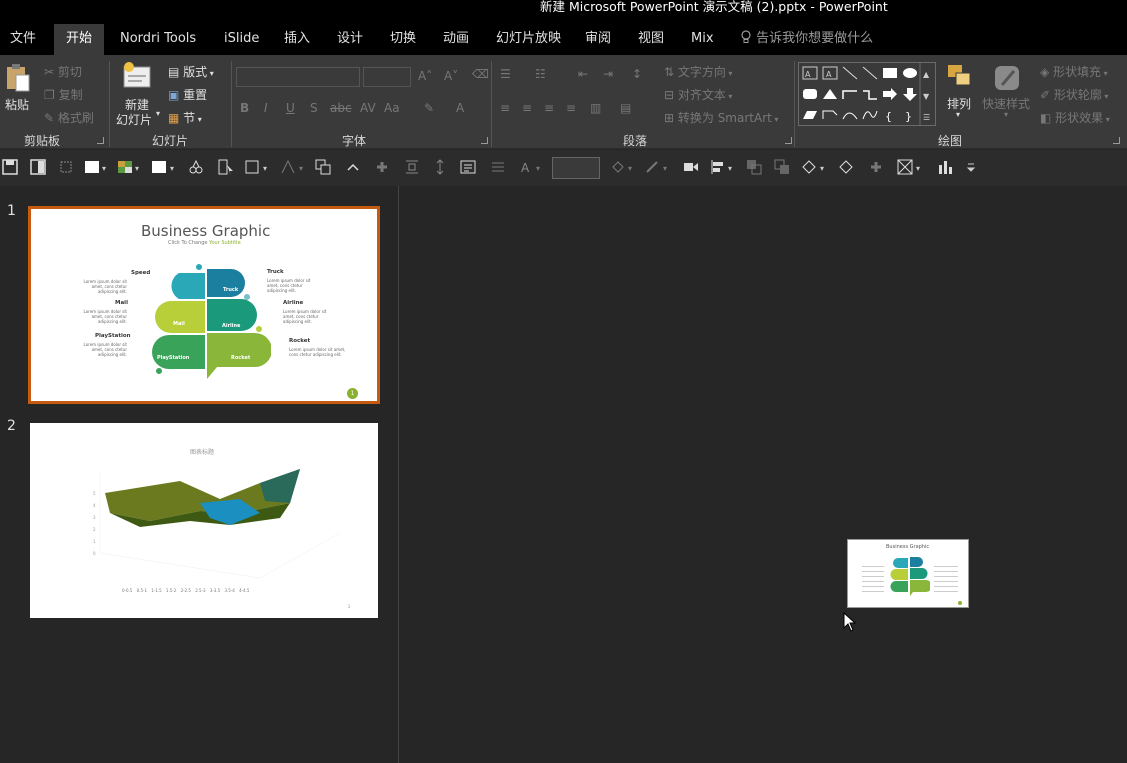 Image resolution: width=1127 pixels, height=763 pixels. I want to click on align-left-icon: ≡, so click(505, 108).